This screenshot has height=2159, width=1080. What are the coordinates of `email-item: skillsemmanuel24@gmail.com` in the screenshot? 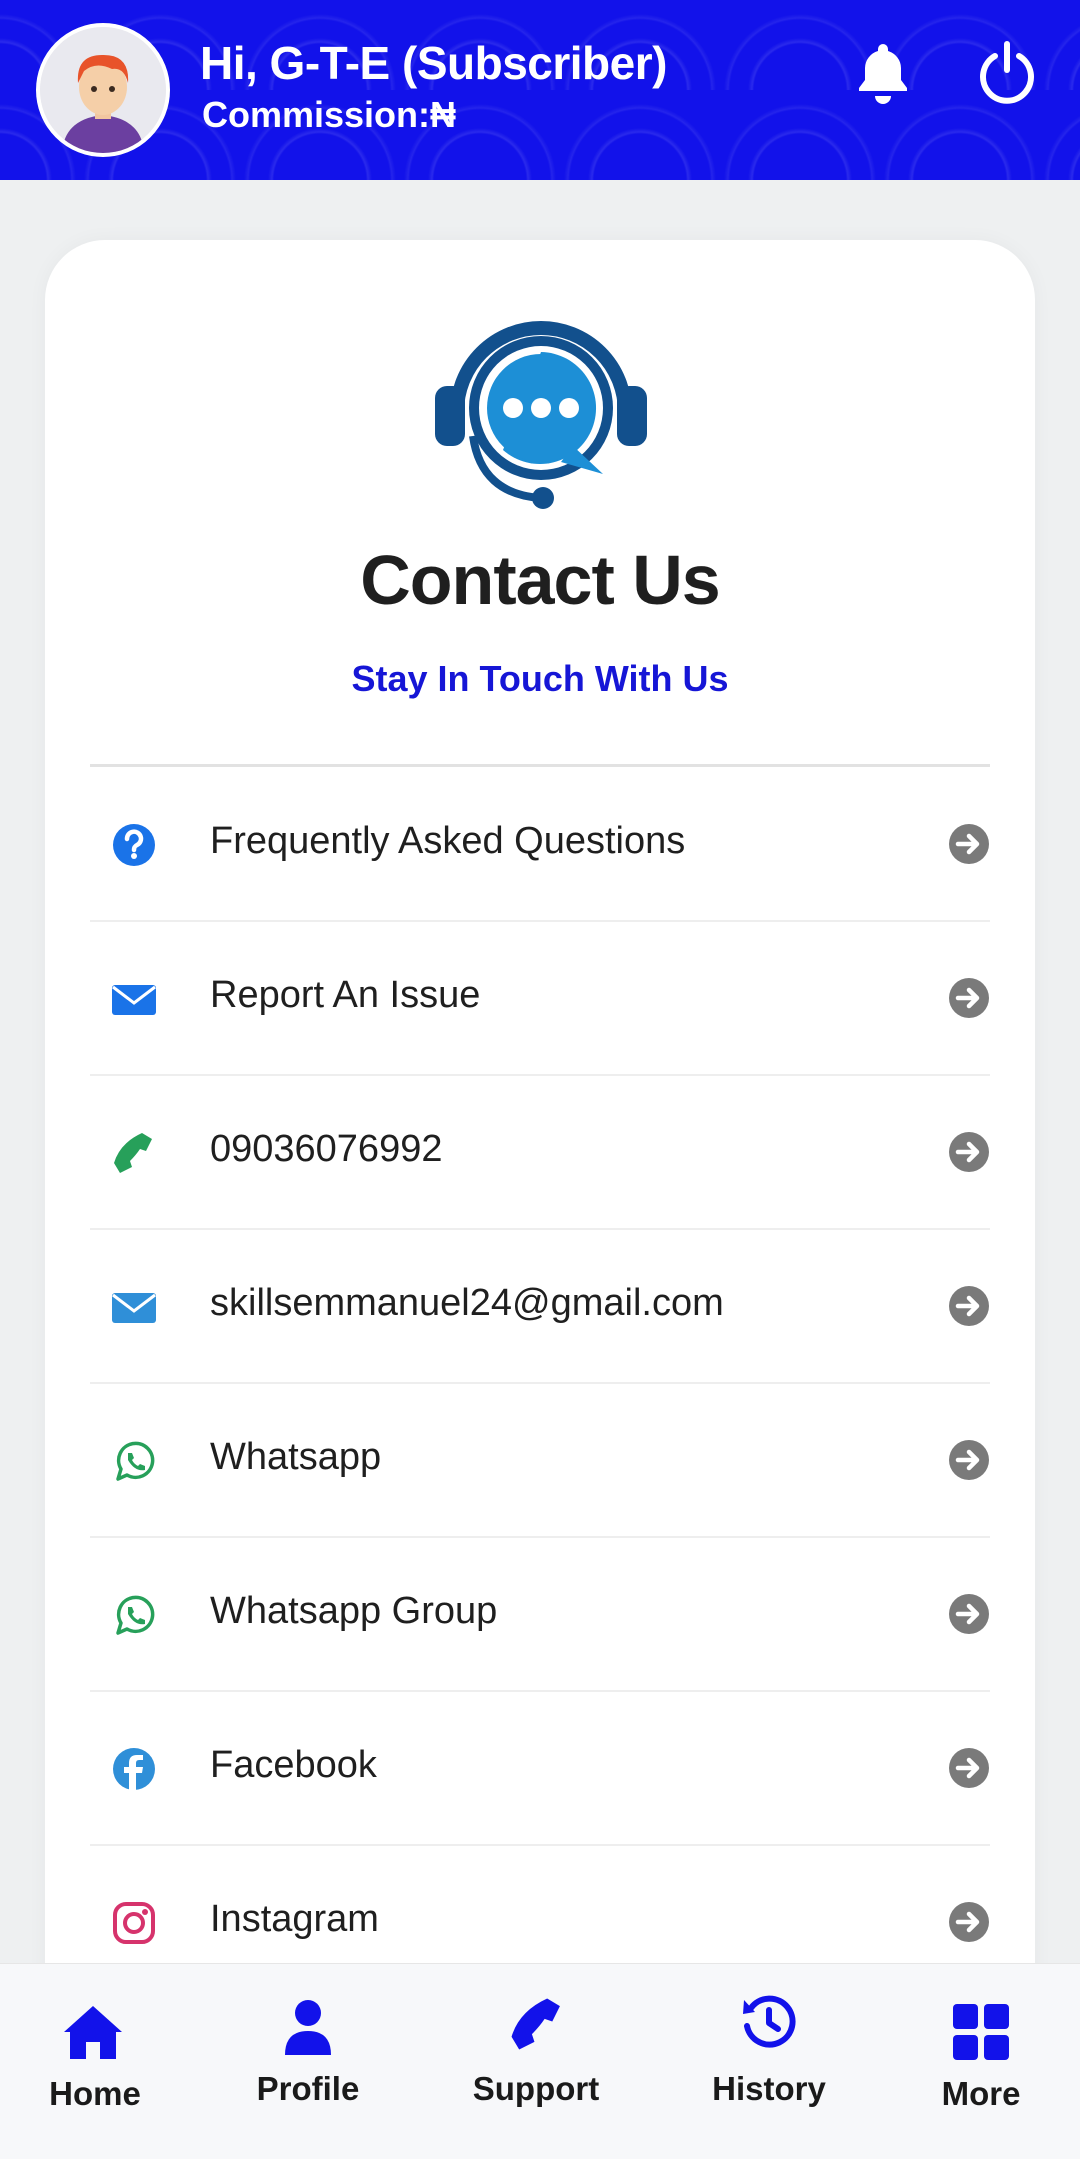 It's located at (540, 1307).